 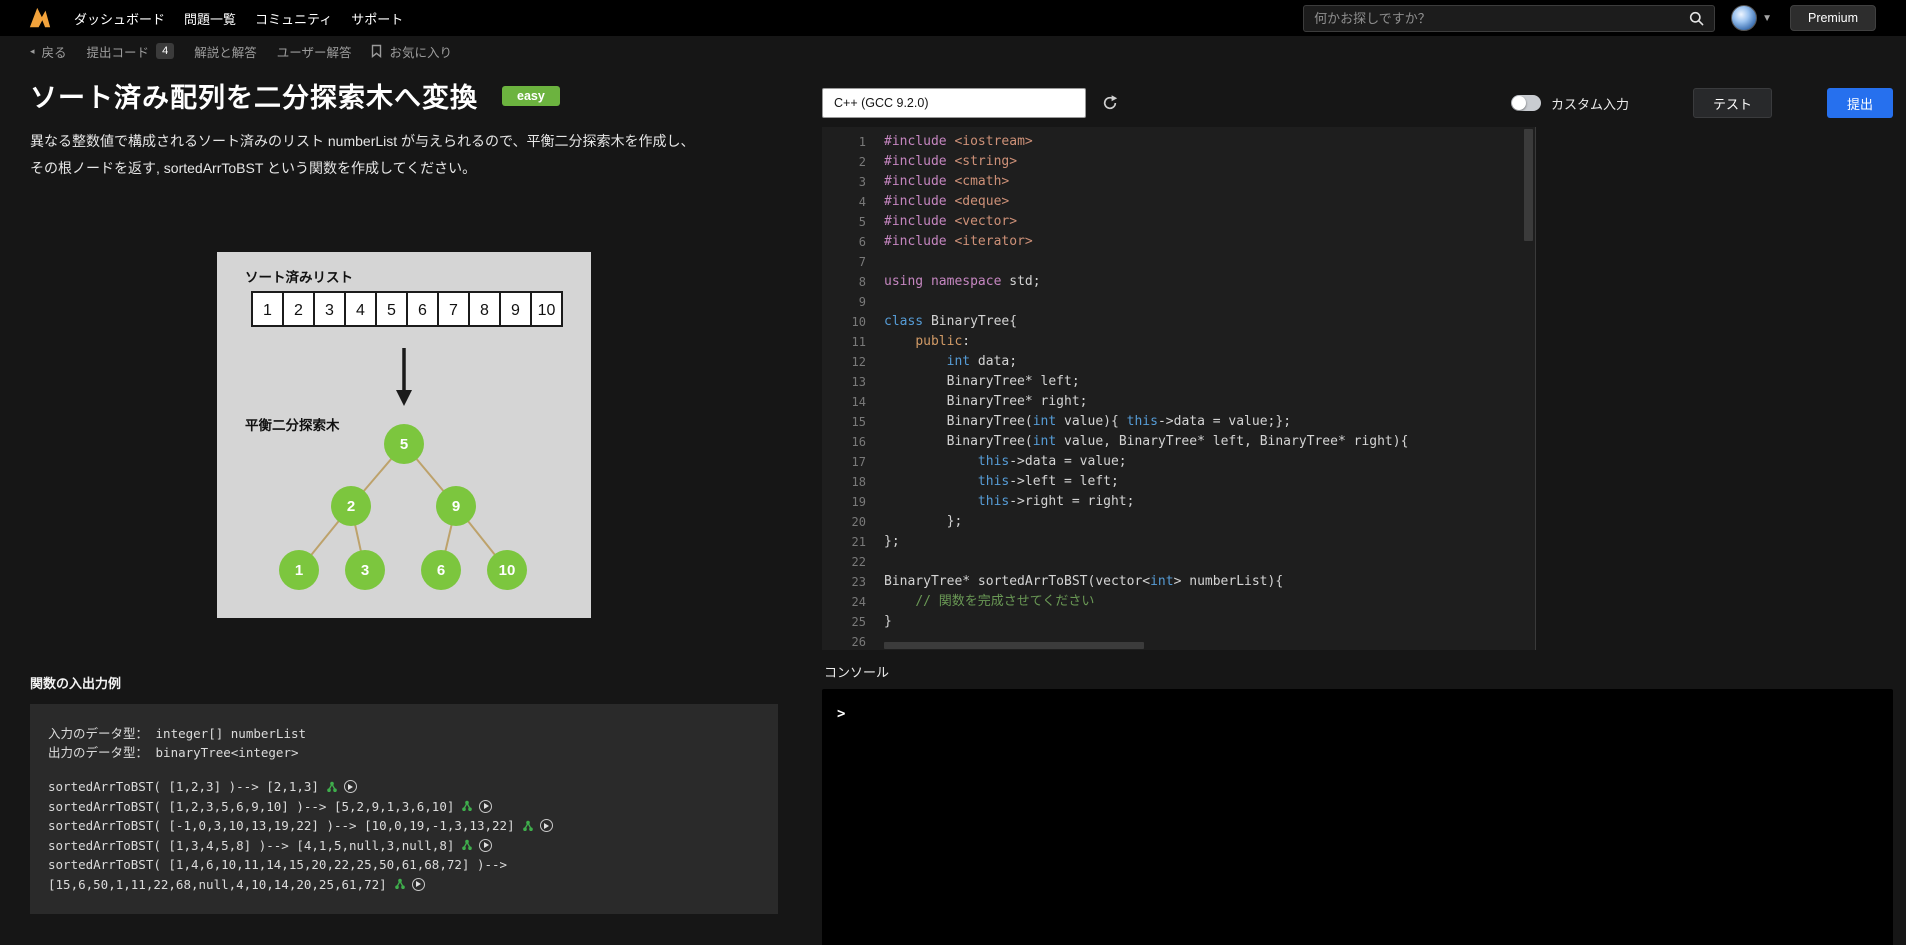 I want to click on nav-problem-list: 問題一覧, so click(x=210, y=18).